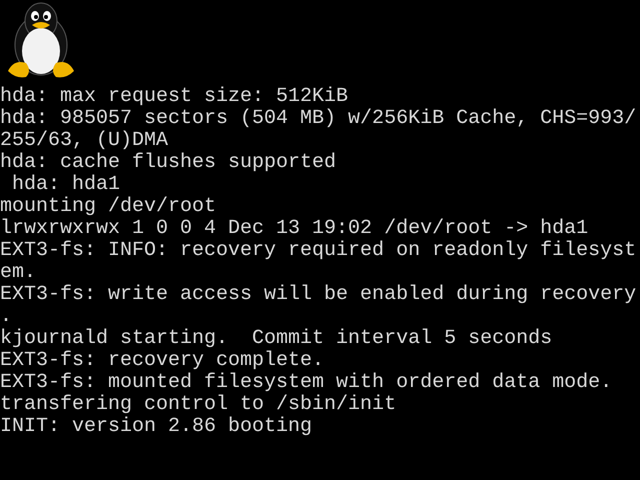  What do you see at coordinates (174, 97) in the screenshot?
I see `console-line: hda: max request size: 512KiB` at bounding box center [174, 97].